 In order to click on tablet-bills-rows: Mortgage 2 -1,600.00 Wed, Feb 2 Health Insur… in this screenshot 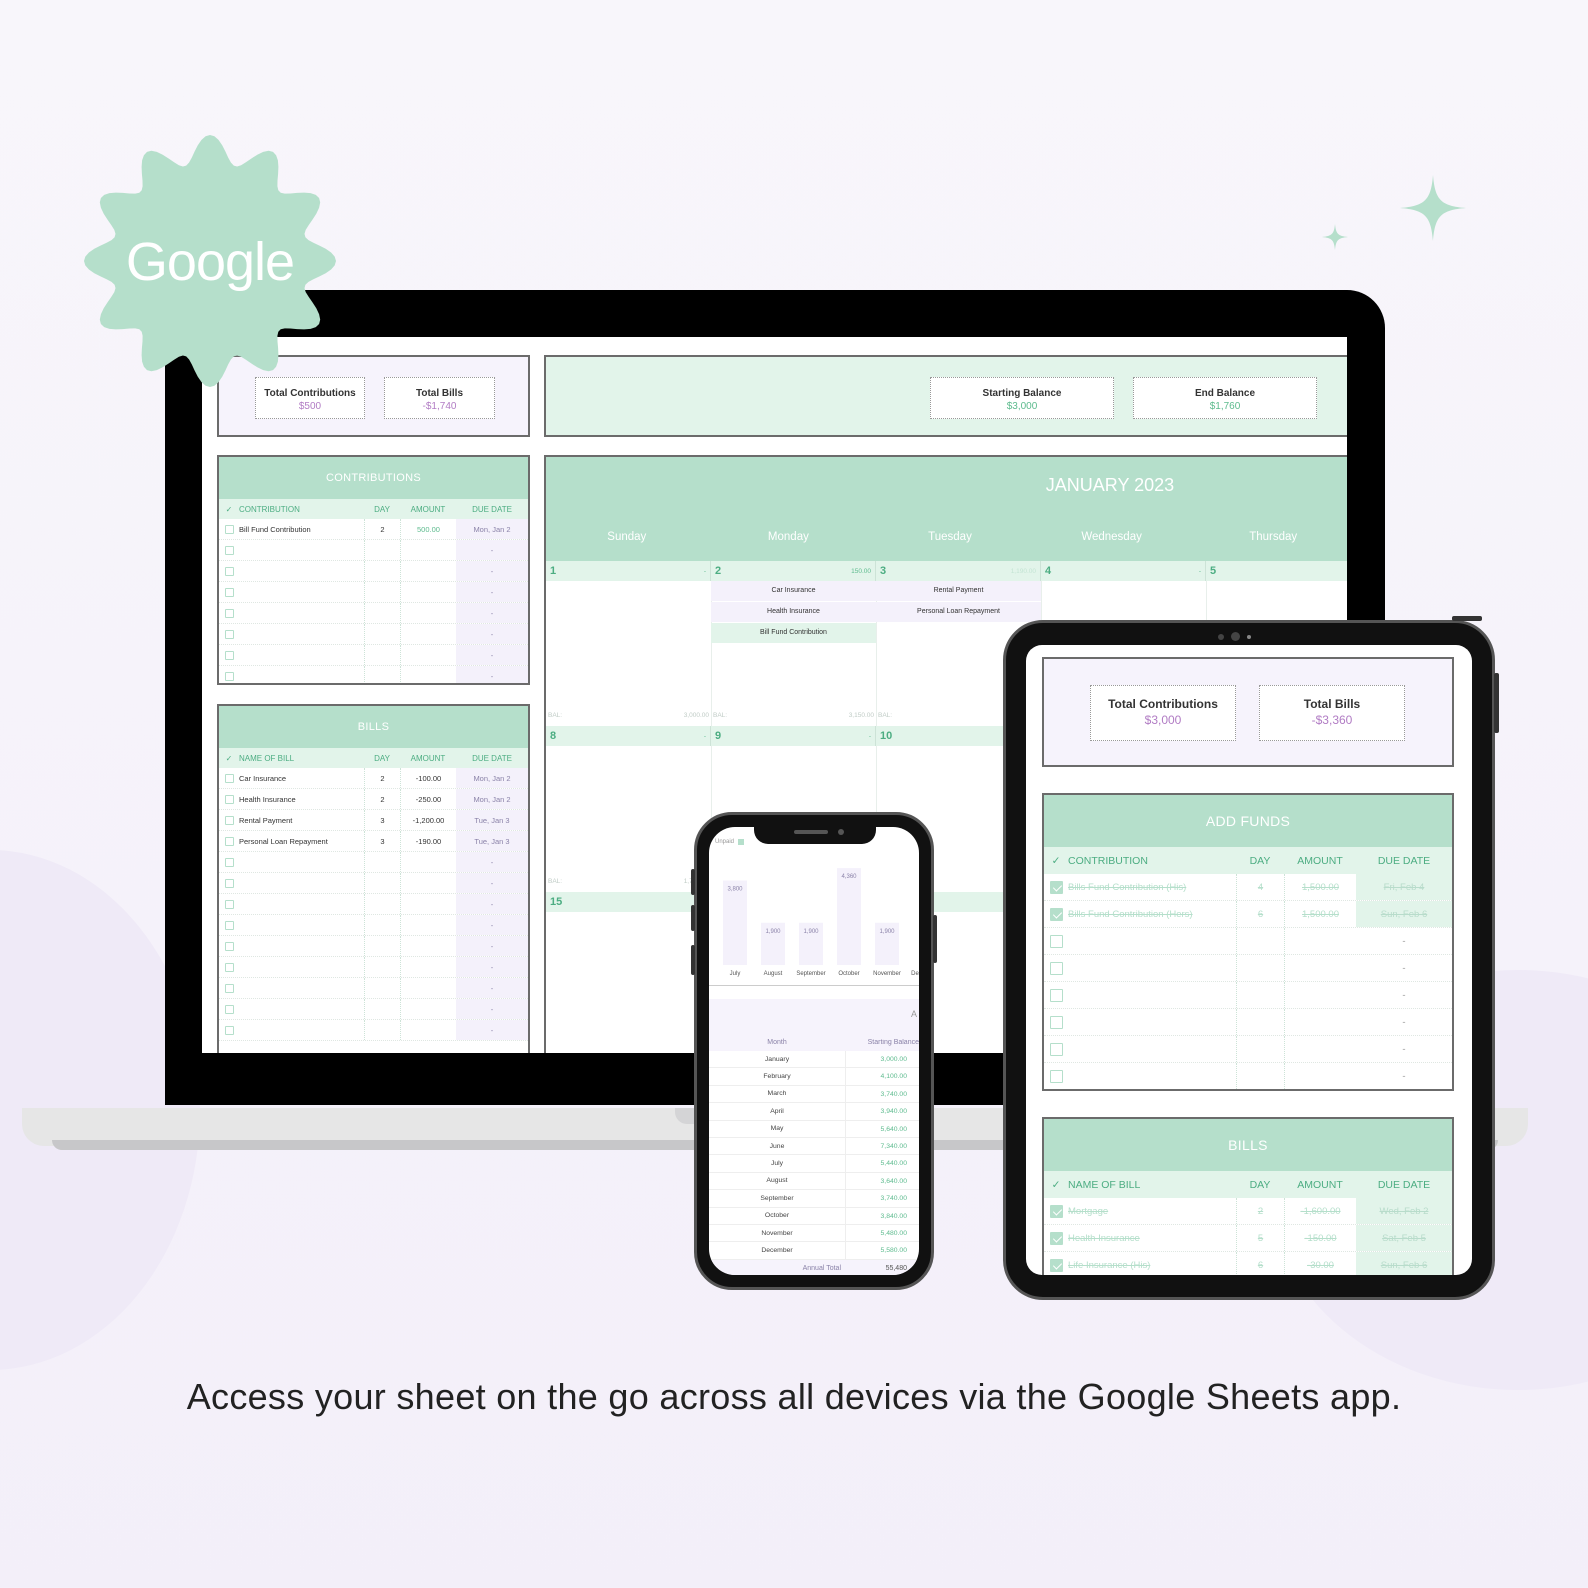, I will do `click(1248, 1236)`.